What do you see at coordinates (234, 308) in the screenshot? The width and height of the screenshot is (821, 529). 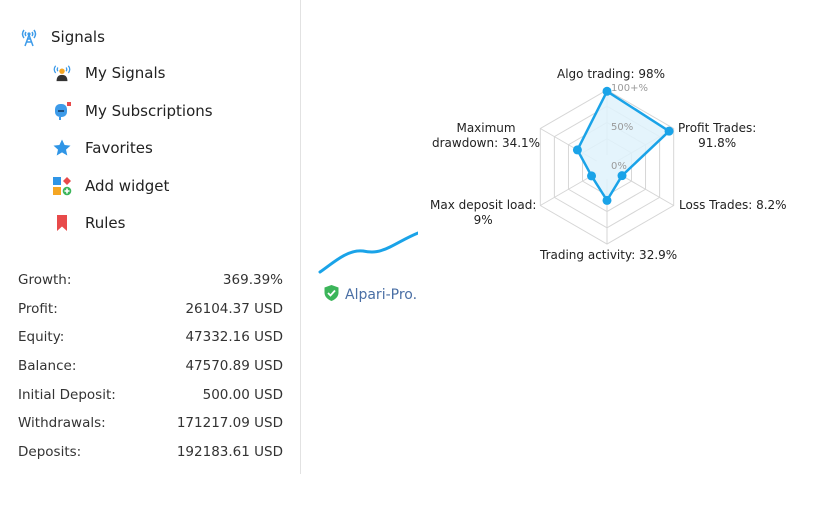 I see `stat-value: 26104.37 USD` at bounding box center [234, 308].